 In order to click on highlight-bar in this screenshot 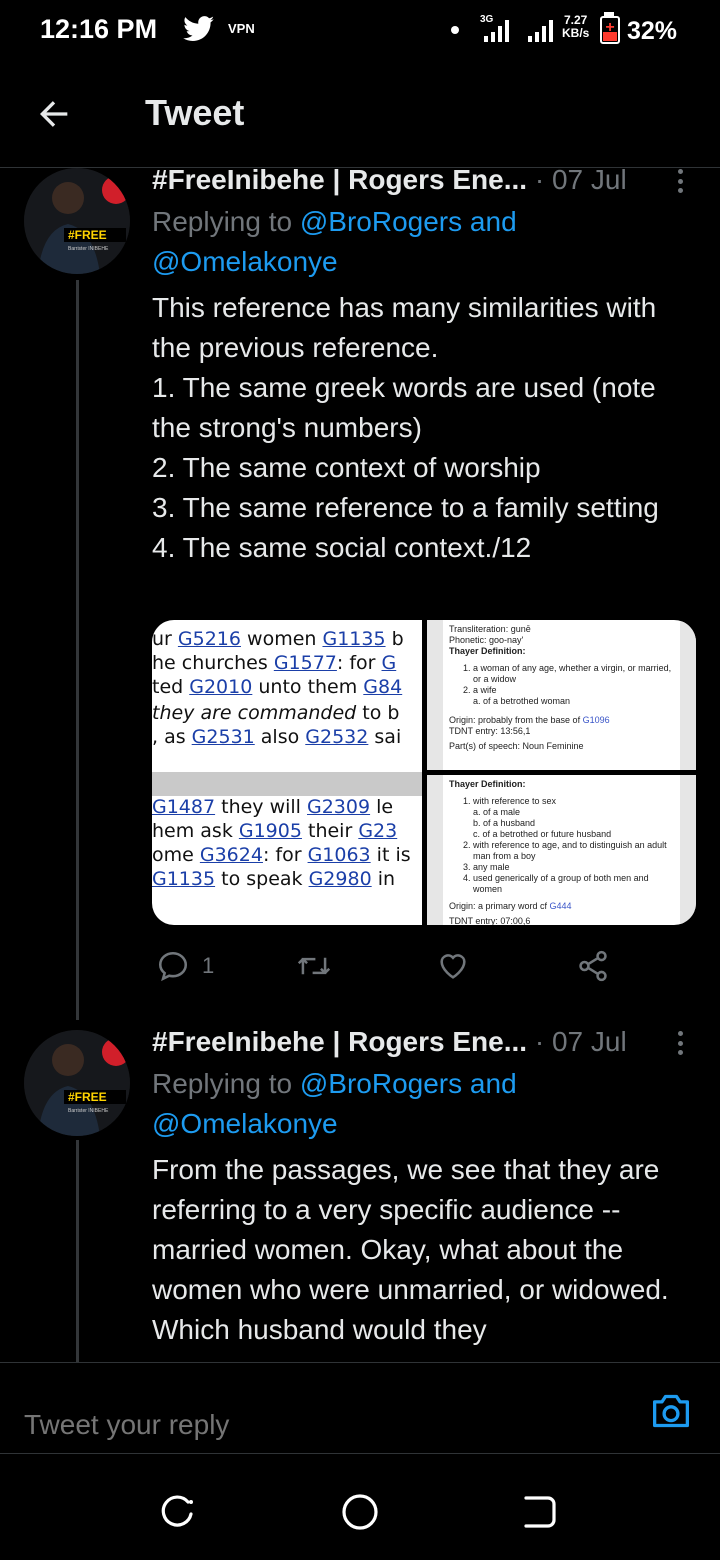, I will do `click(287, 784)`.